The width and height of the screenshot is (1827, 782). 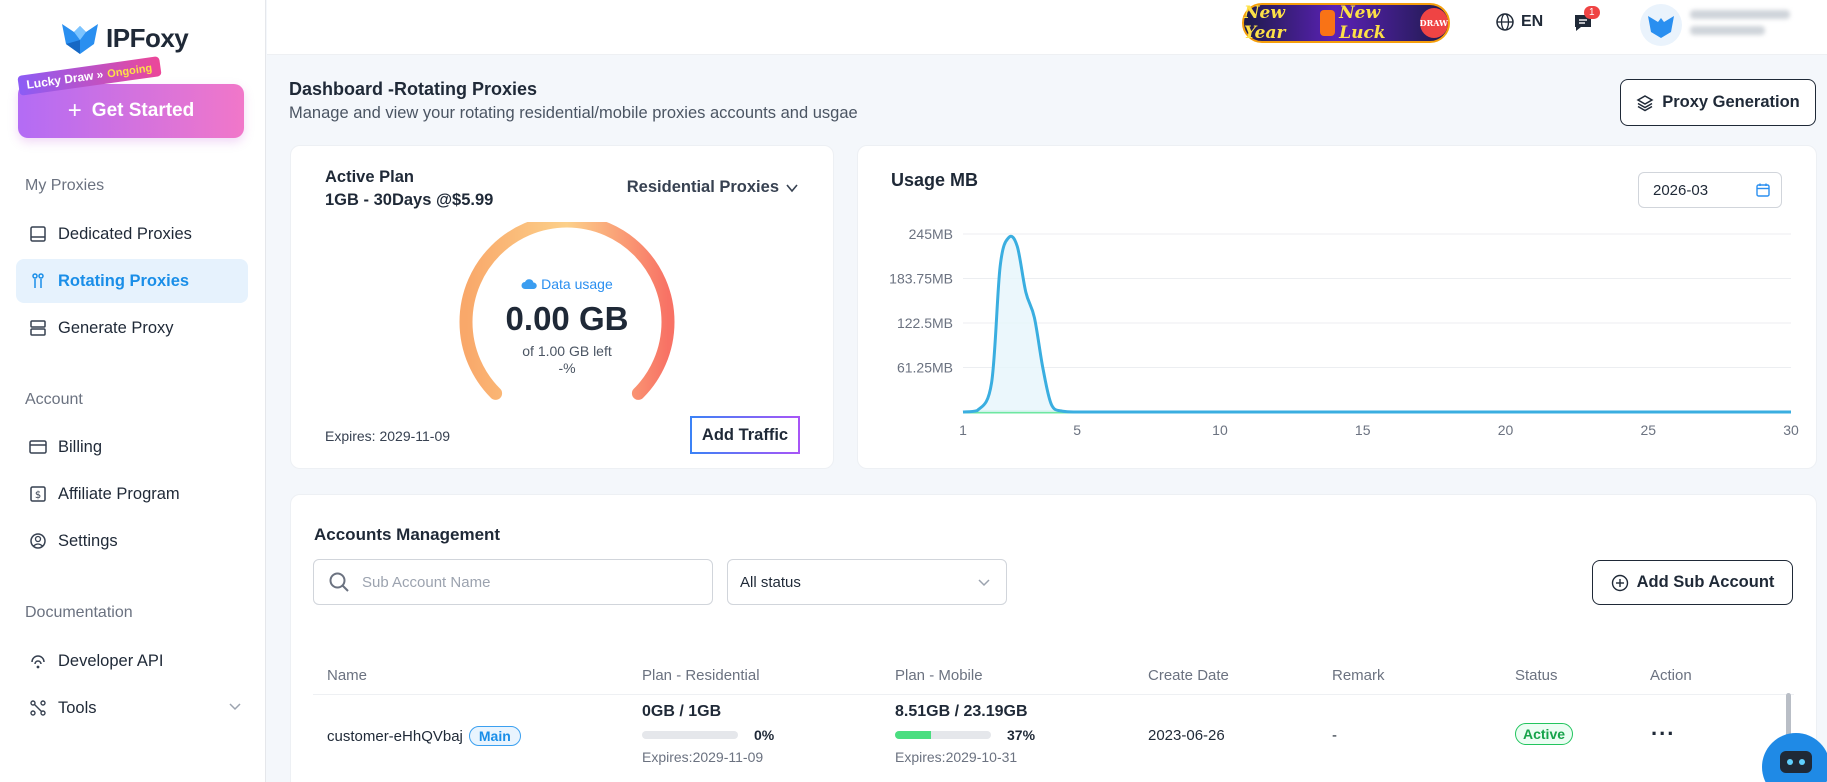 What do you see at coordinates (369, 177) in the screenshot?
I see `plan-title: Active Plan` at bounding box center [369, 177].